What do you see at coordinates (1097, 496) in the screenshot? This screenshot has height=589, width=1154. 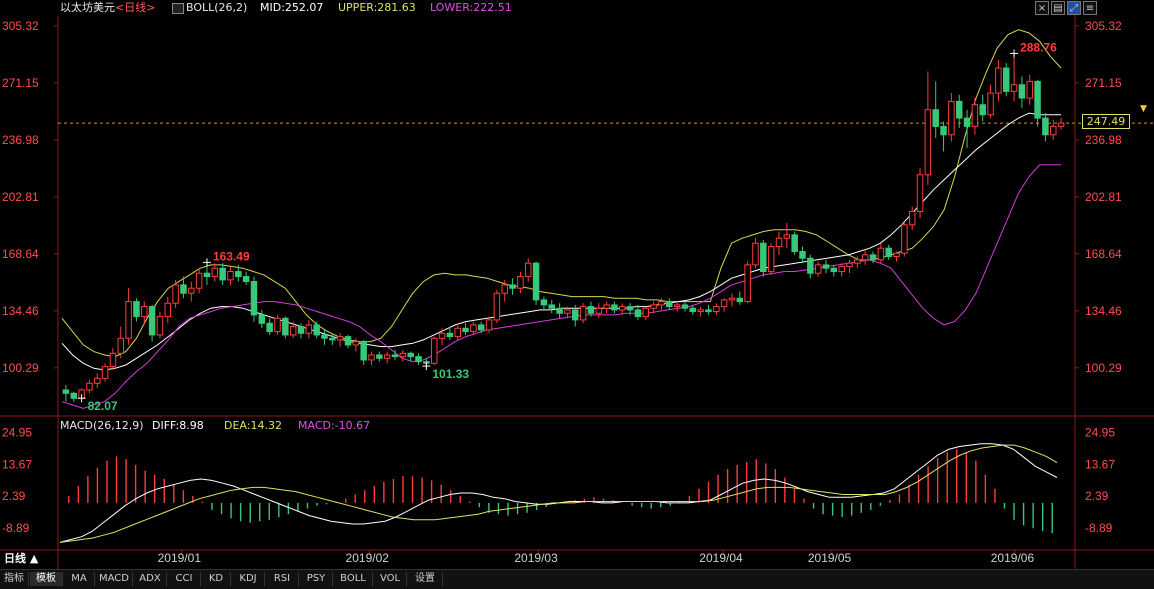 I see `macd-y-tick-label-right: 2.39` at bounding box center [1097, 496].